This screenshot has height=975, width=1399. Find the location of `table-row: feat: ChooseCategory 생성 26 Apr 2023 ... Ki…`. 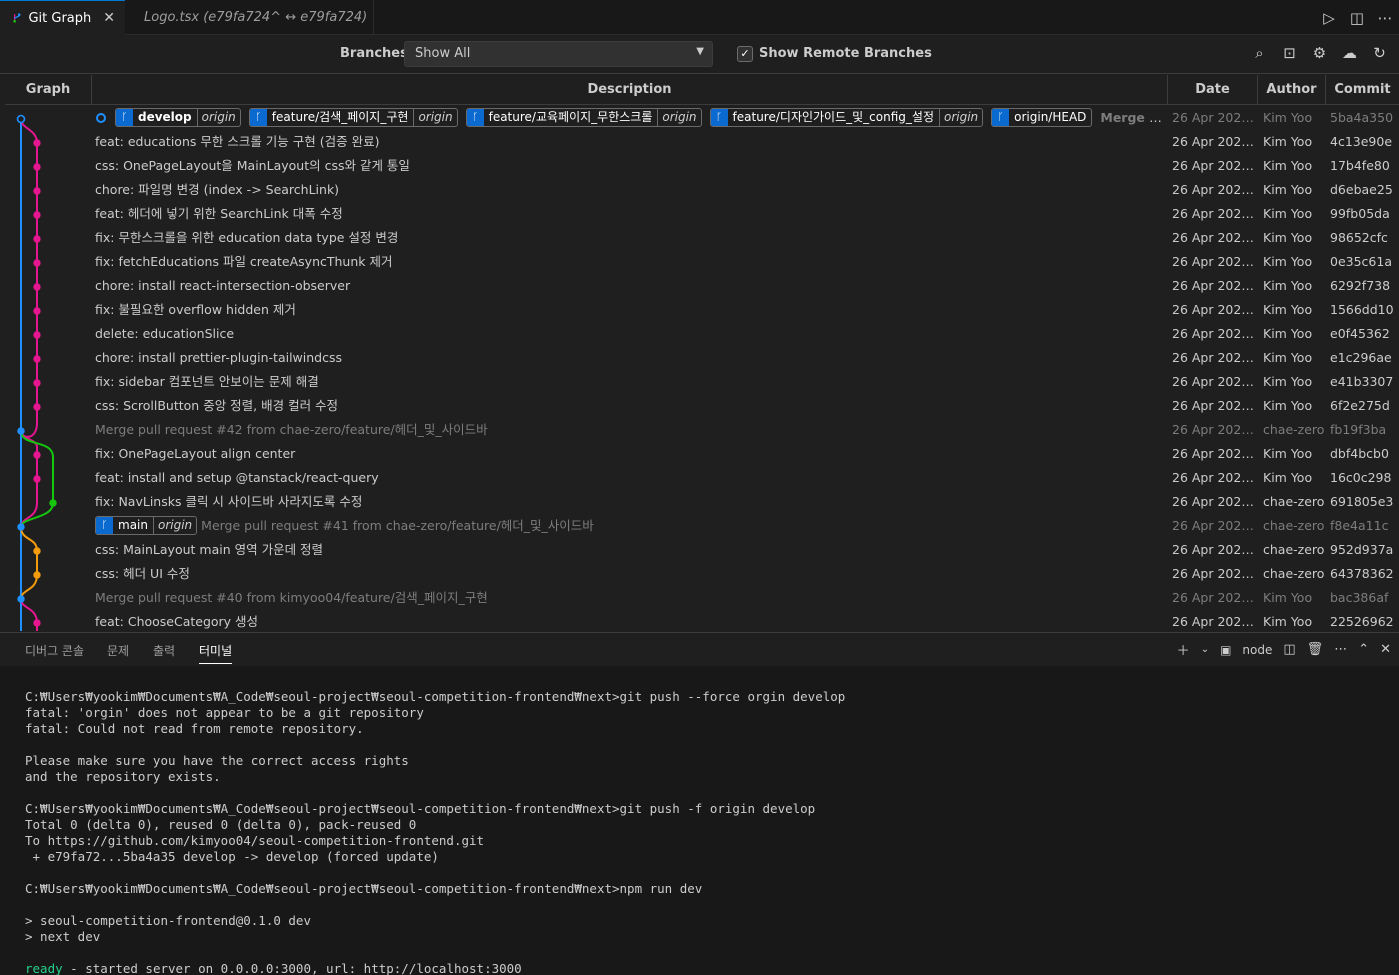

table-row: feat: ChooseCategory 생성 26 Apr 2023 ... Ki… is located at coordinates (745, 621).